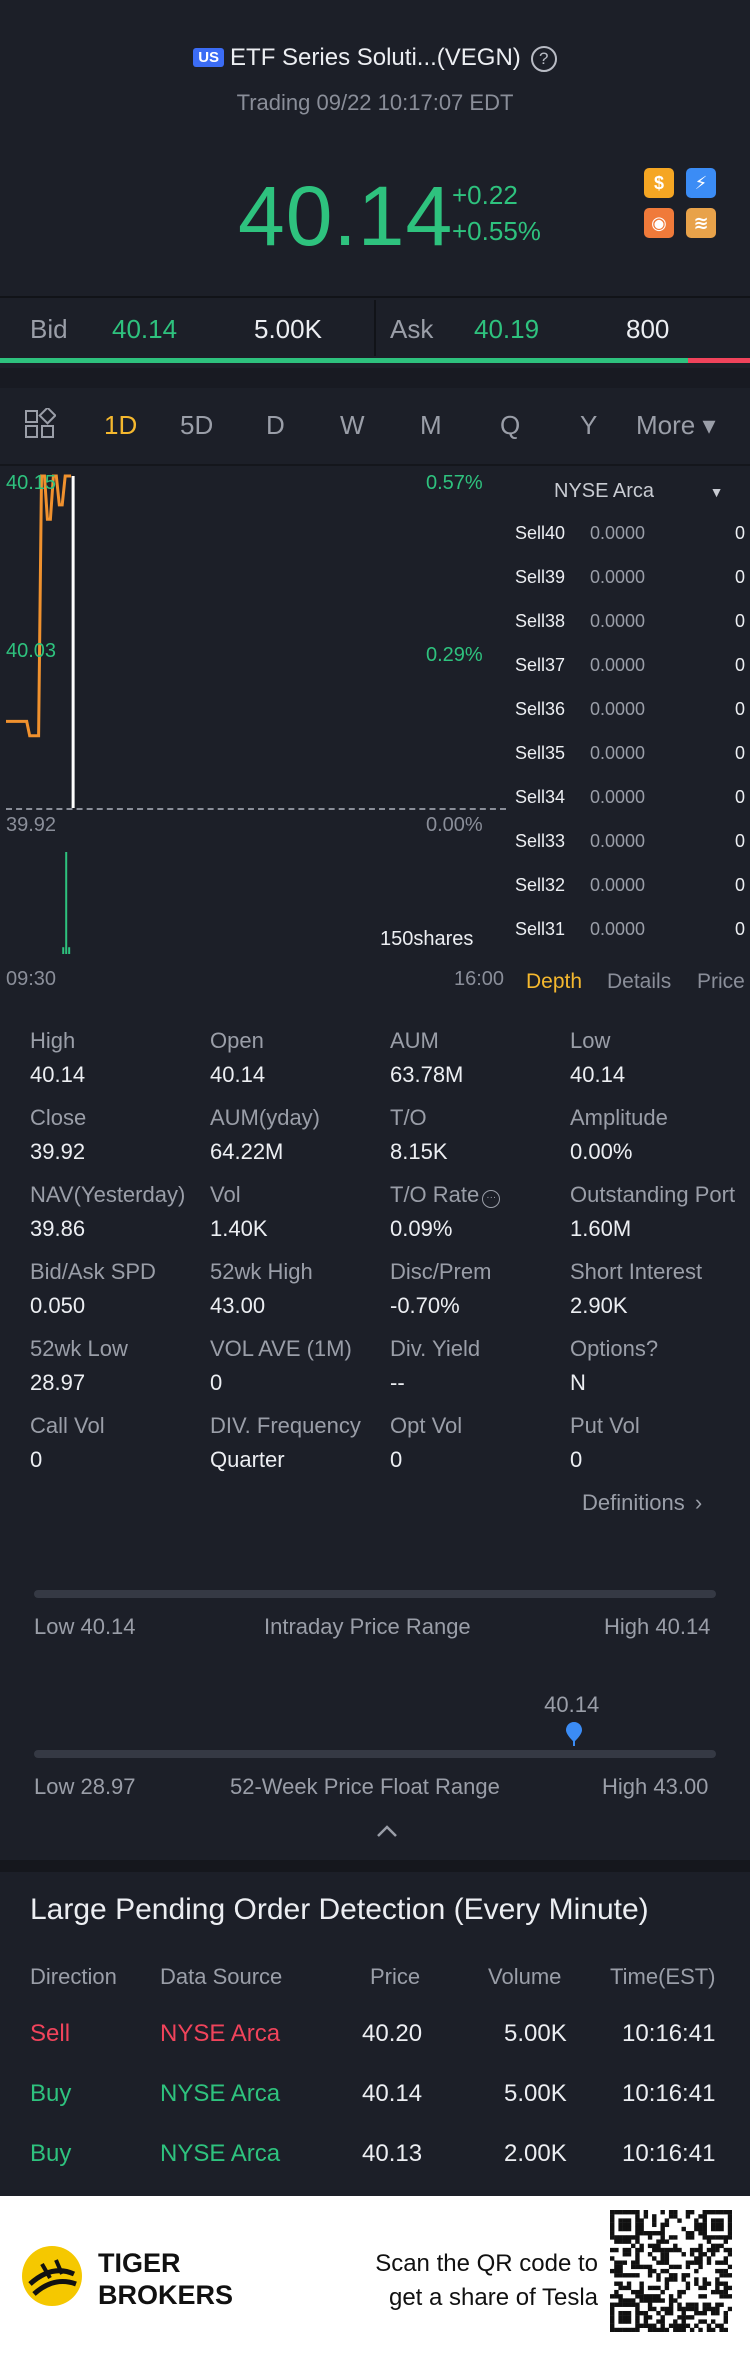  Describe the element at coordinates (31, 979) in the screenshot. I see `chart-time-start: 09:30` at that location.